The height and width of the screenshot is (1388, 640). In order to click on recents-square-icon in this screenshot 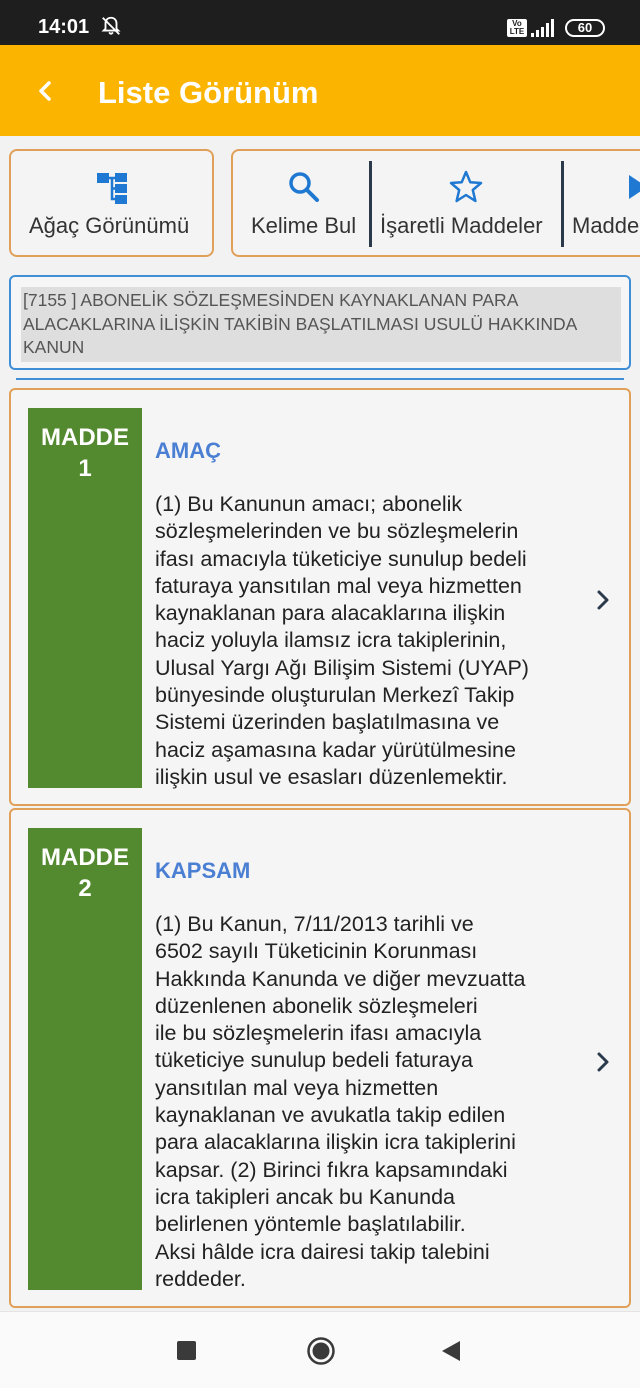, I will do `click(186, 1350)`.